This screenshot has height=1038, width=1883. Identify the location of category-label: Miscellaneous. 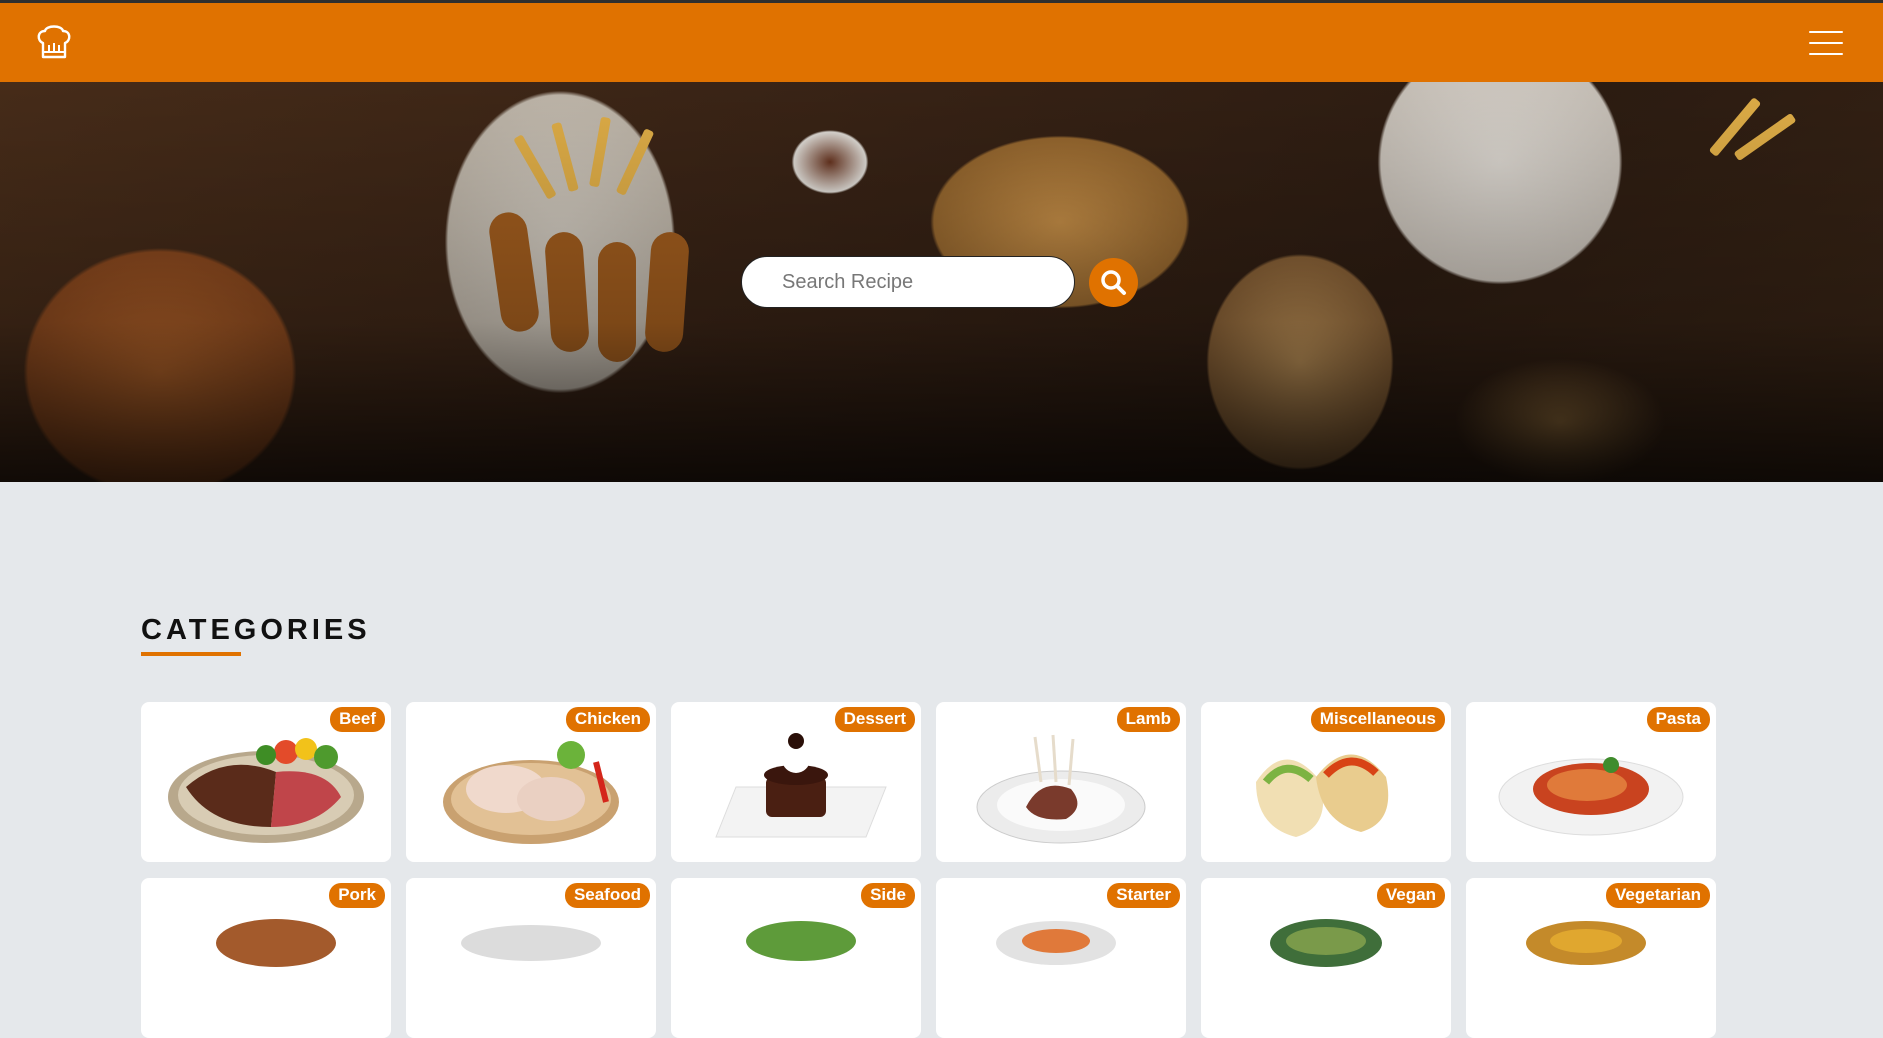
(1377, 719).